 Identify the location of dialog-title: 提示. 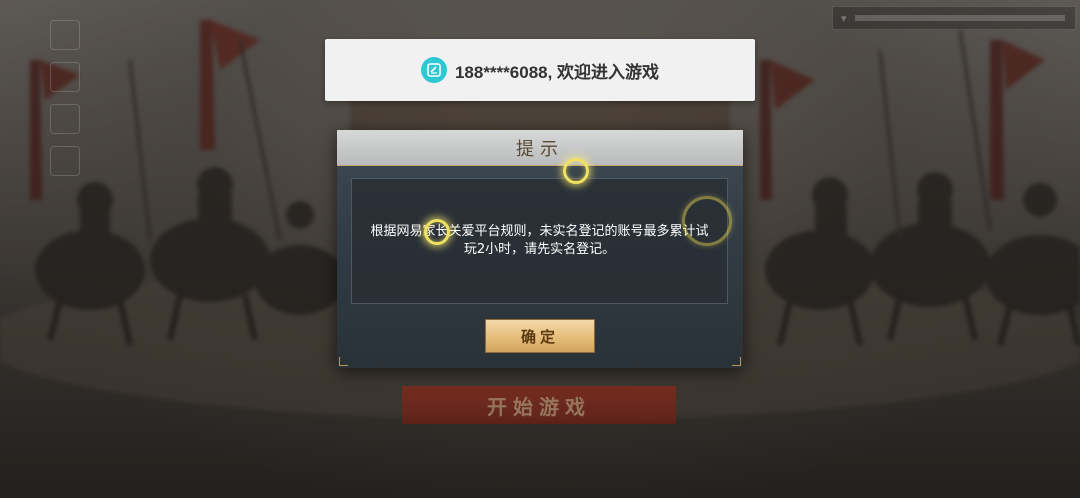
(540, 149).